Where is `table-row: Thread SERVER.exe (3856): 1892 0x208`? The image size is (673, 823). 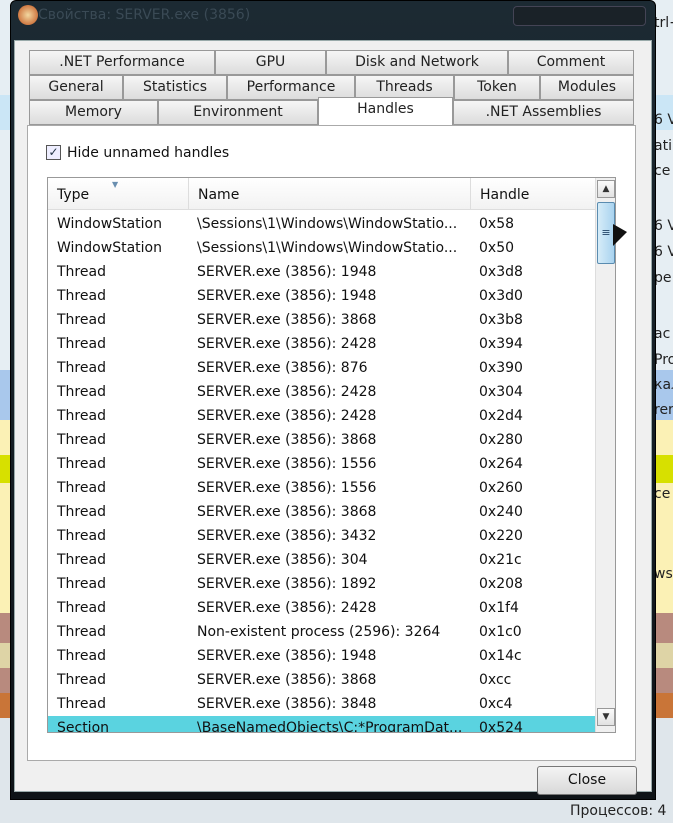 table-row: Thread SERVER.exe (3856): 1892 0x208 is located at coordinates (321, 584).